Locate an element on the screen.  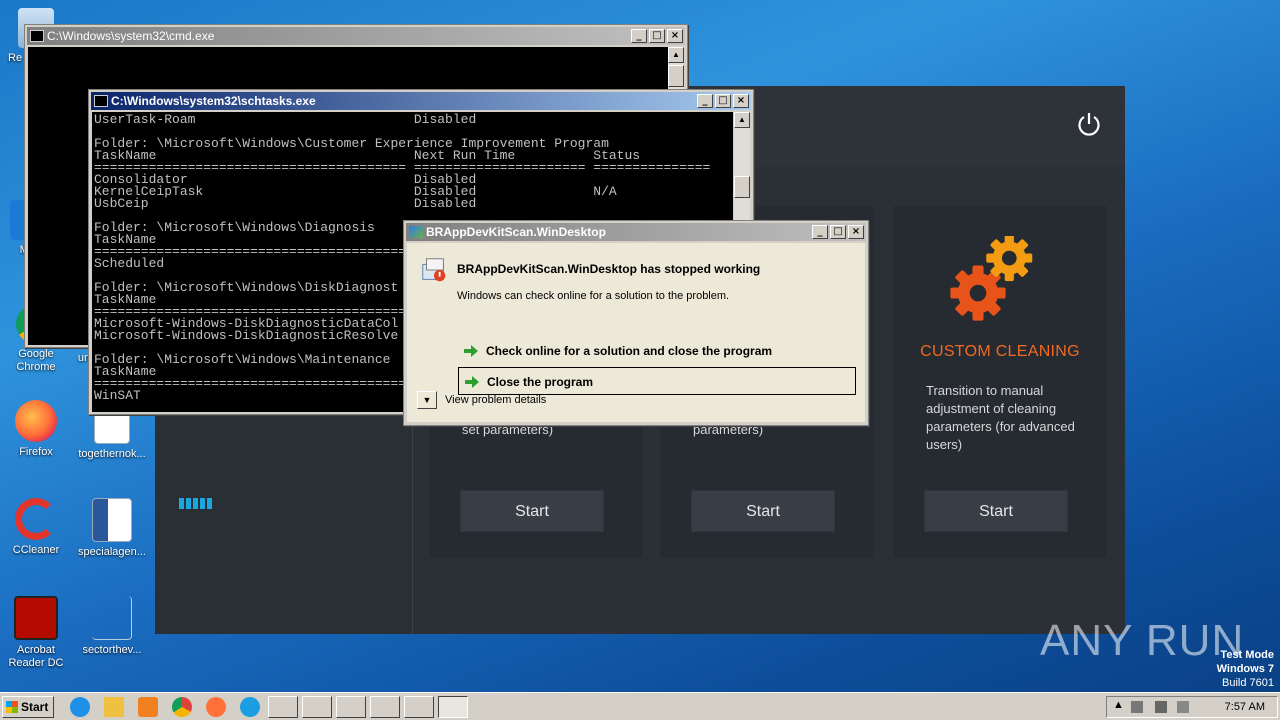
cmd-titlebar: C:\Windows\system32\cmd.exe _ □ × is located at coordinates (356, 36).